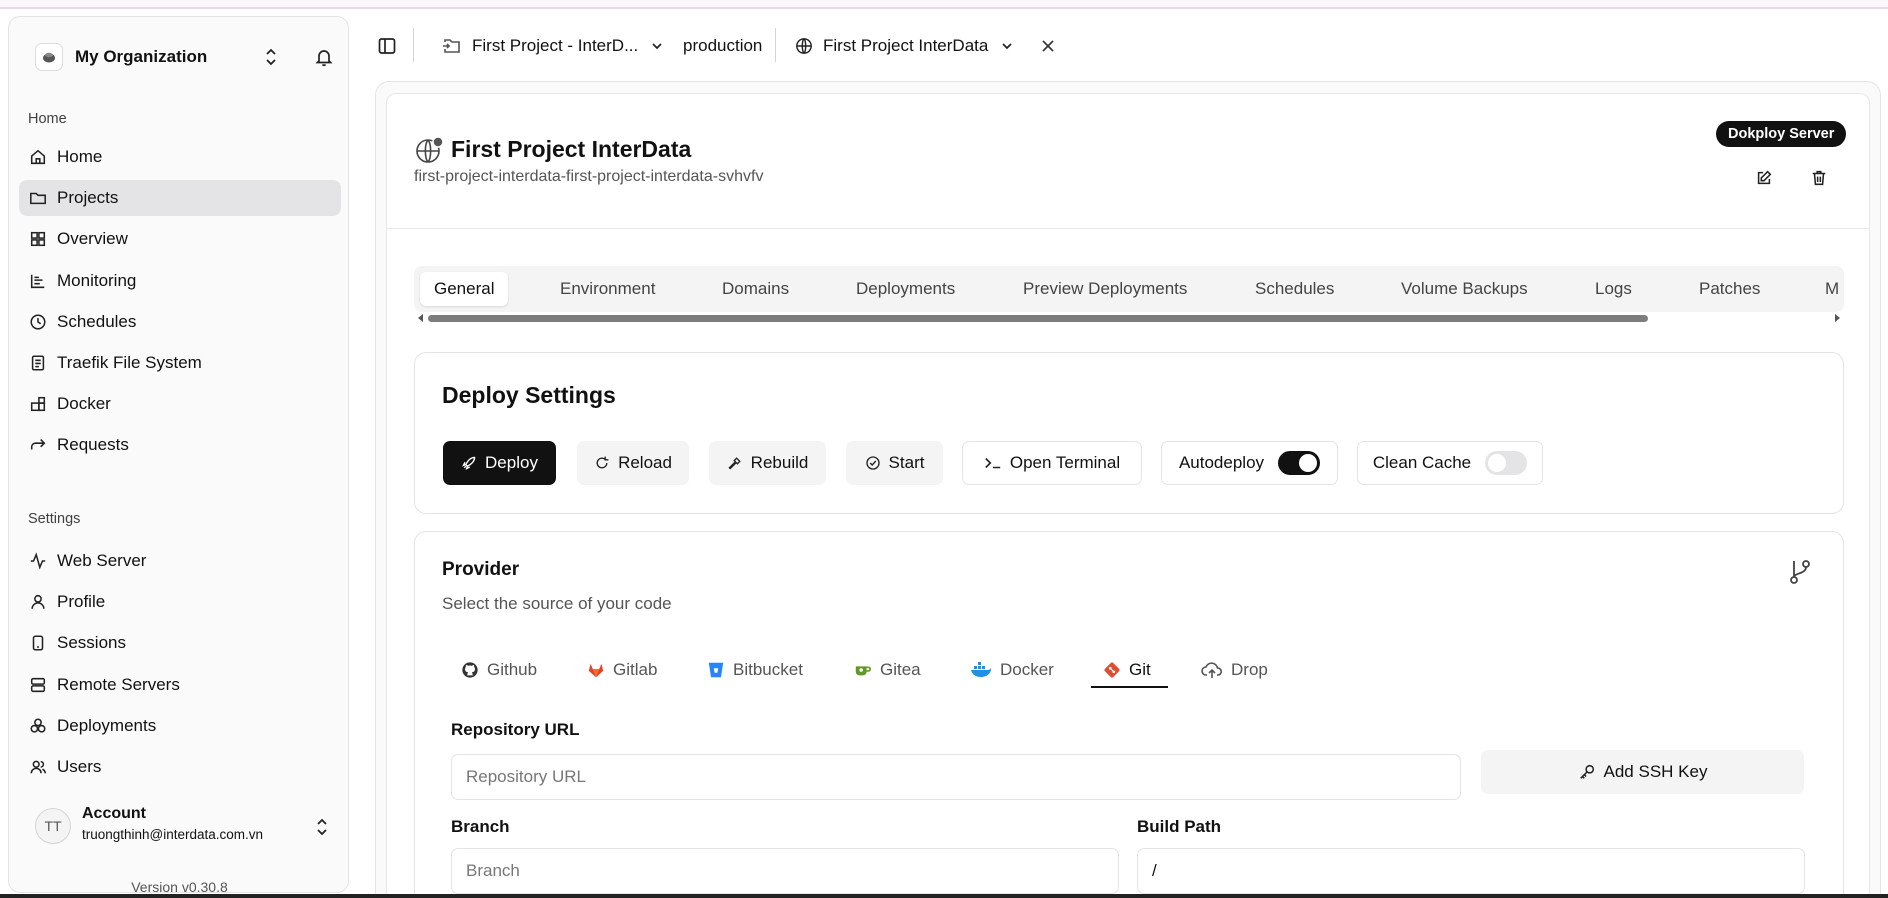 This screenshot has width=1888, height=898. What do you see at coordinates (180, 685) in the screenshot?
I see `sidebar-item-remote-servers: Remote Servers` at bounding box center [180, 685].